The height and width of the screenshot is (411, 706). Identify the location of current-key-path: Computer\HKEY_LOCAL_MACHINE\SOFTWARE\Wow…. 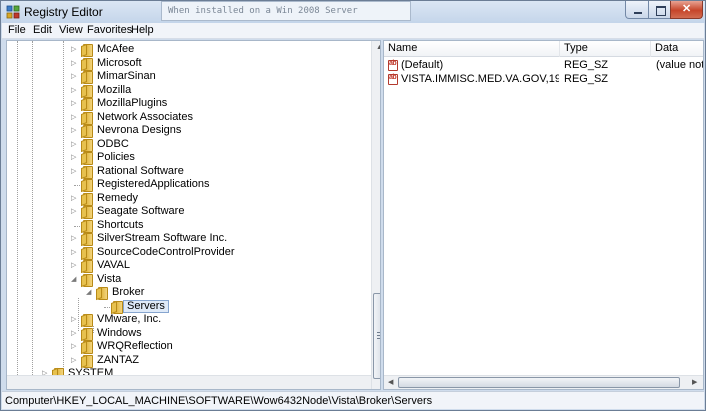
(219, 401).